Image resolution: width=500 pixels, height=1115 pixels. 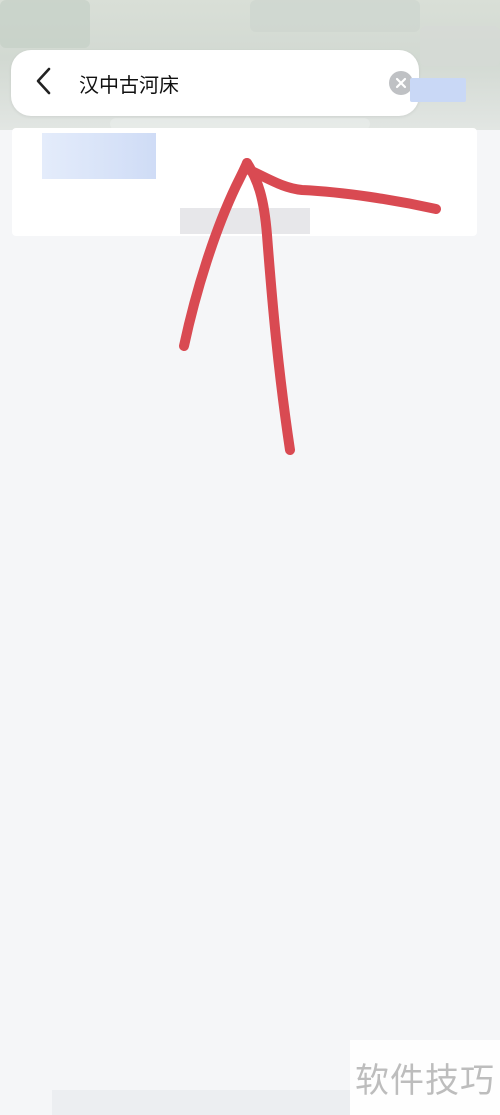 I want to click on back-arrow-icon, so click(x=44, y=83).